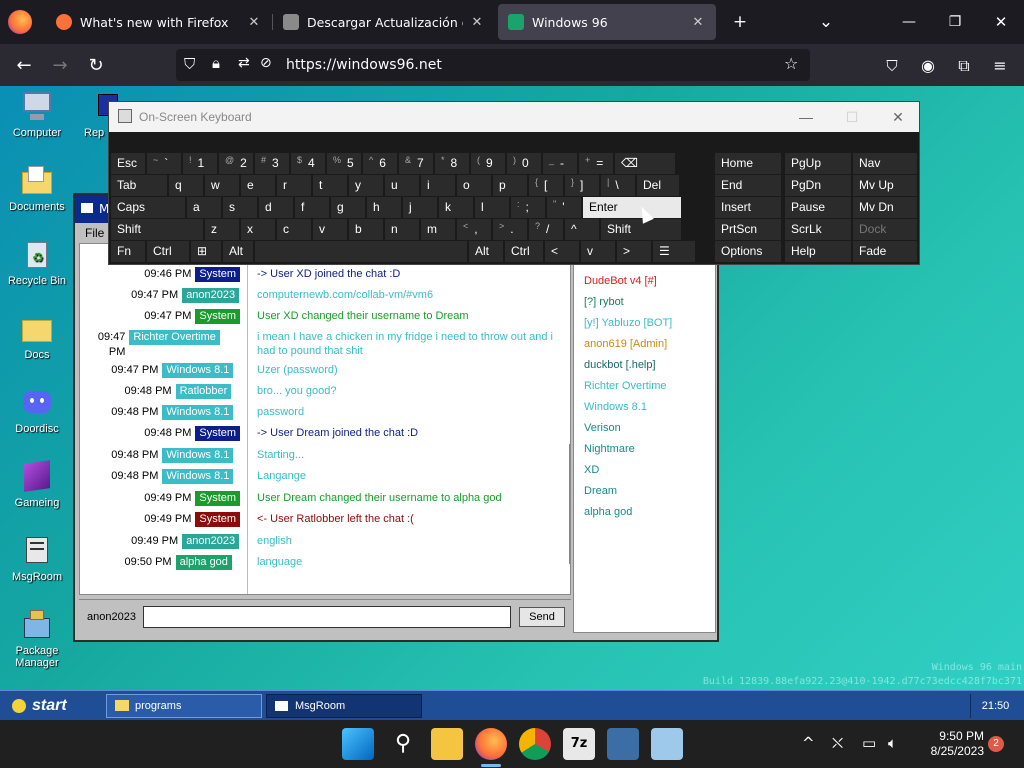 The width and height of the screenshot is (1024, 768). Describe the element at coordinates (344, 163) in the screenshot. I see `osk-key: % 5` at that location.